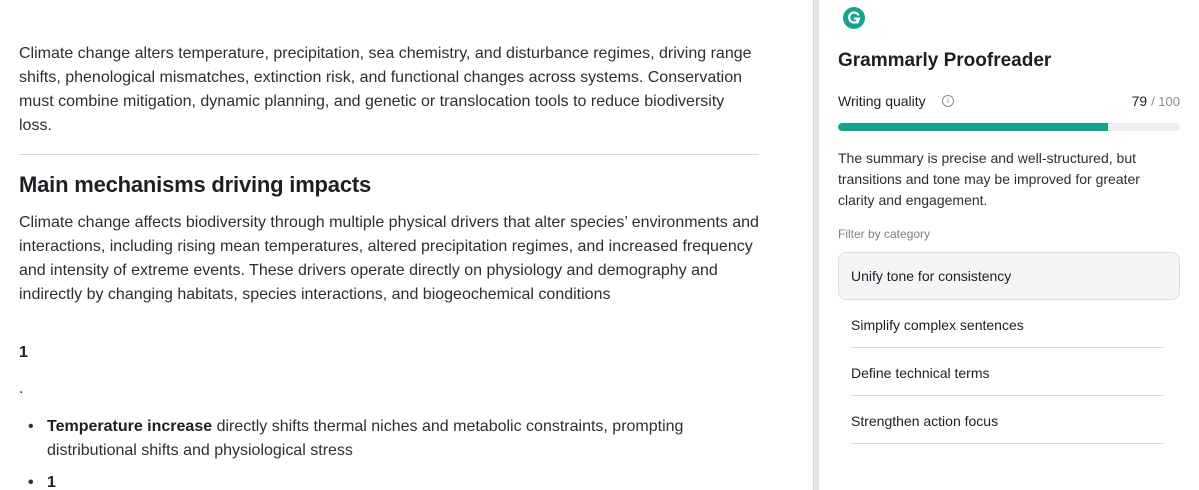 This screenshot has height=490, width=1199. Describe the element at coordinates (1007, 324) in the screenshot. I see `category-simplify-sentences: Simplify complex sentences` at that location.